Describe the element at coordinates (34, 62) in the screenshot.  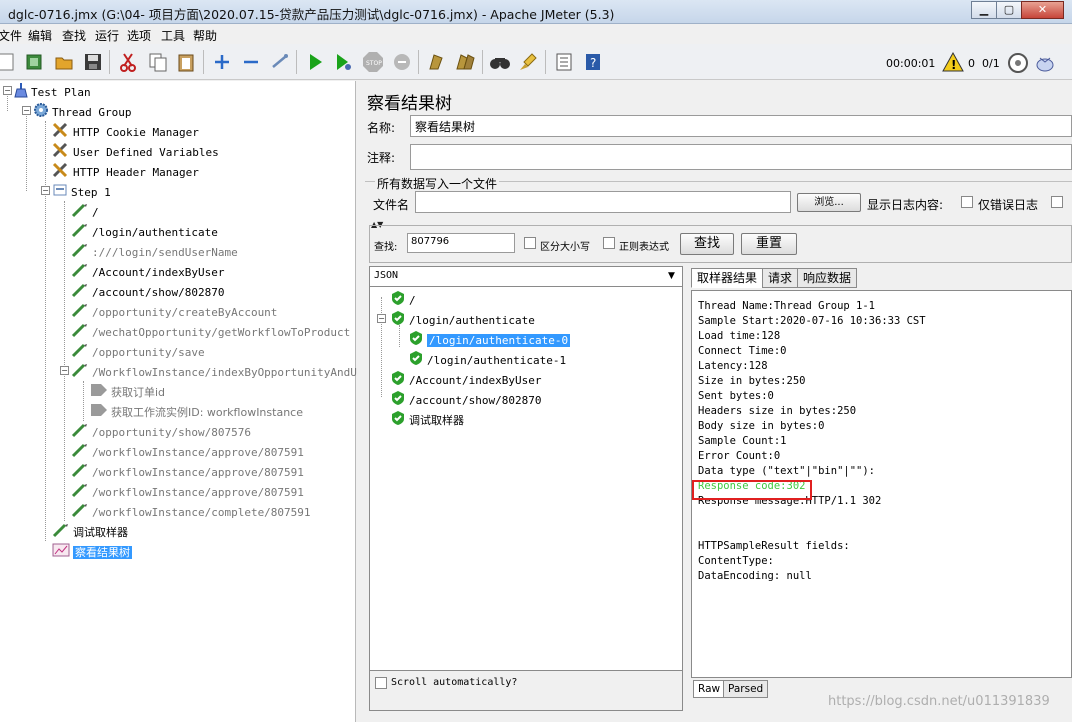
I see `templates-button` at that location.